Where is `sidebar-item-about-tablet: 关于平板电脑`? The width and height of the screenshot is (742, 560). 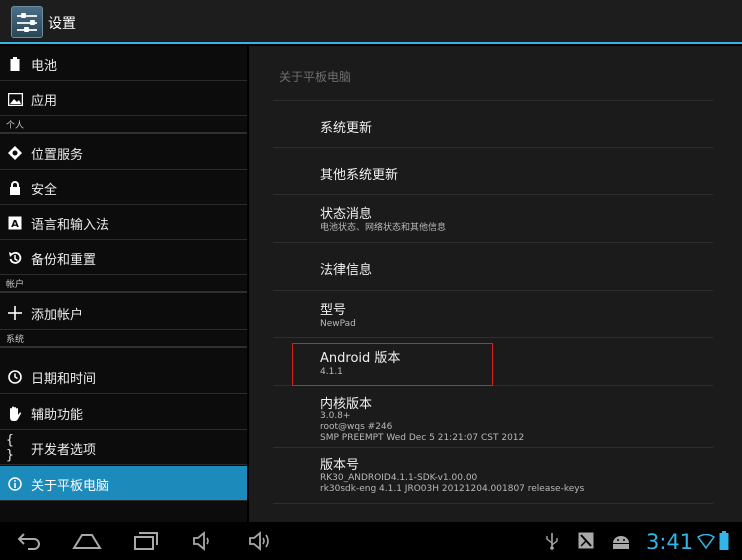 sidebar-item-about-tablet: 关于平板电脑 is located at coordinates (123, 483).